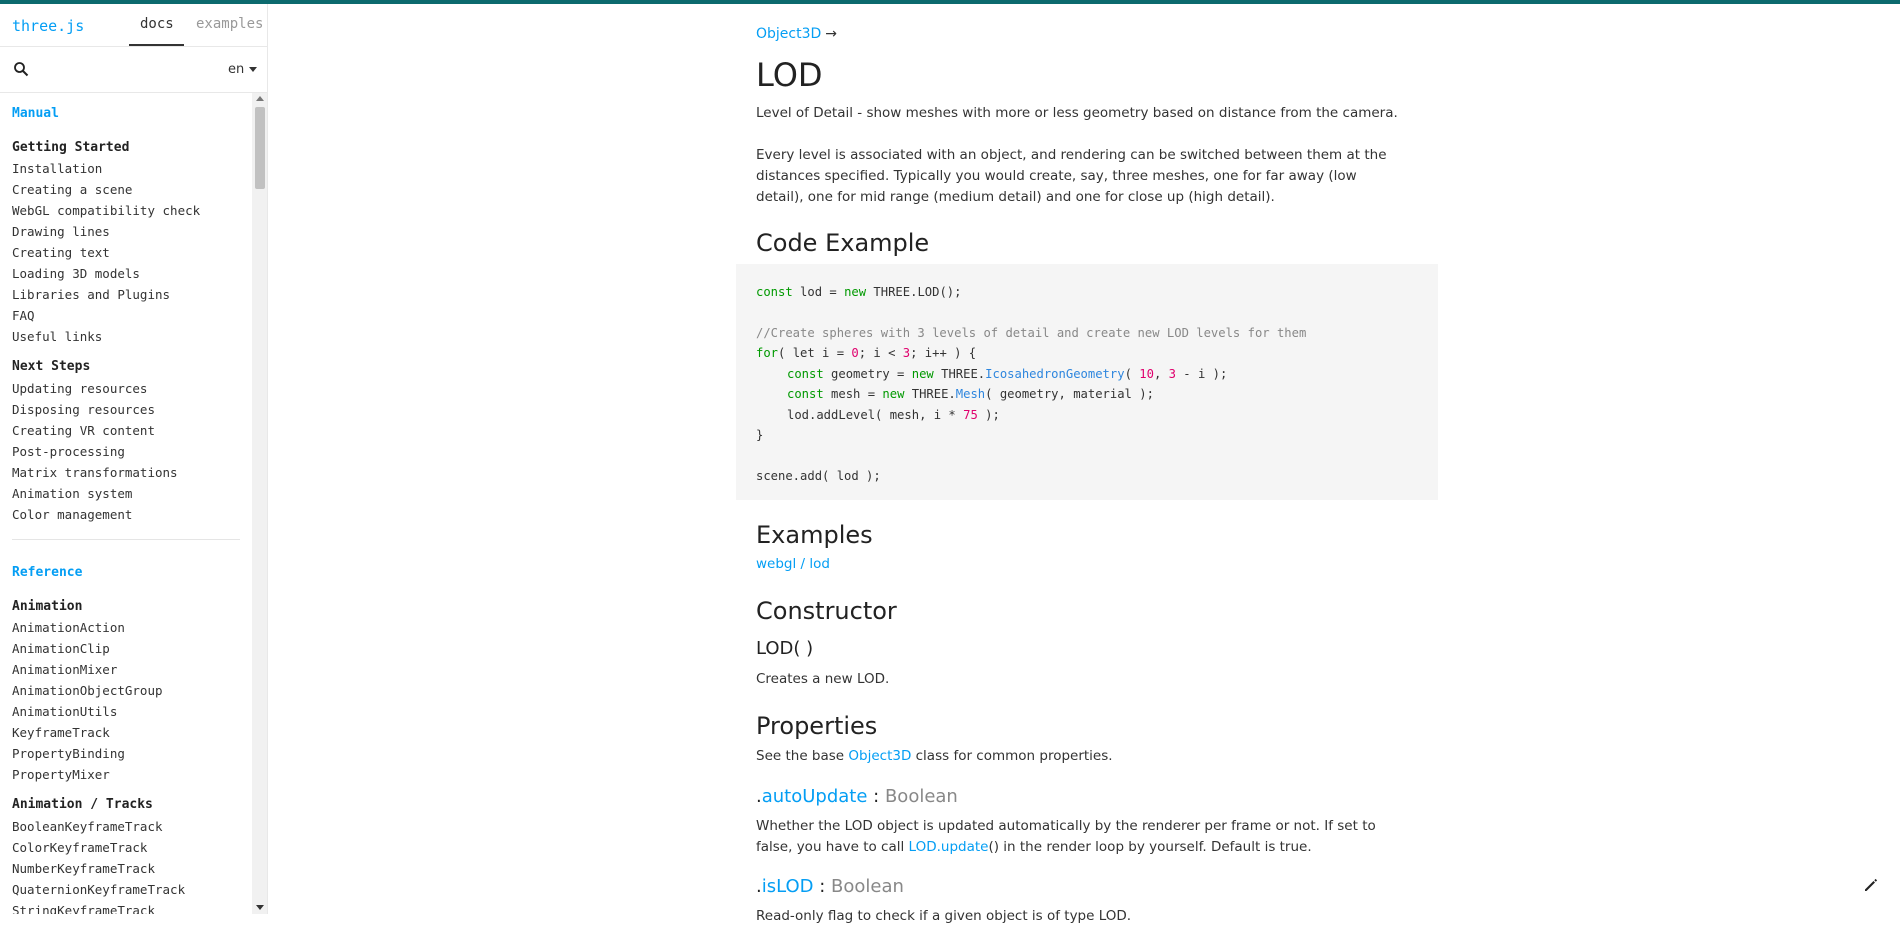 Image resolution: width=1900 pixels, height=927 pixels. Describe the element at coordinates (826, 611) in the screenshot. I see `constructor-heading: Constructor` at that location.